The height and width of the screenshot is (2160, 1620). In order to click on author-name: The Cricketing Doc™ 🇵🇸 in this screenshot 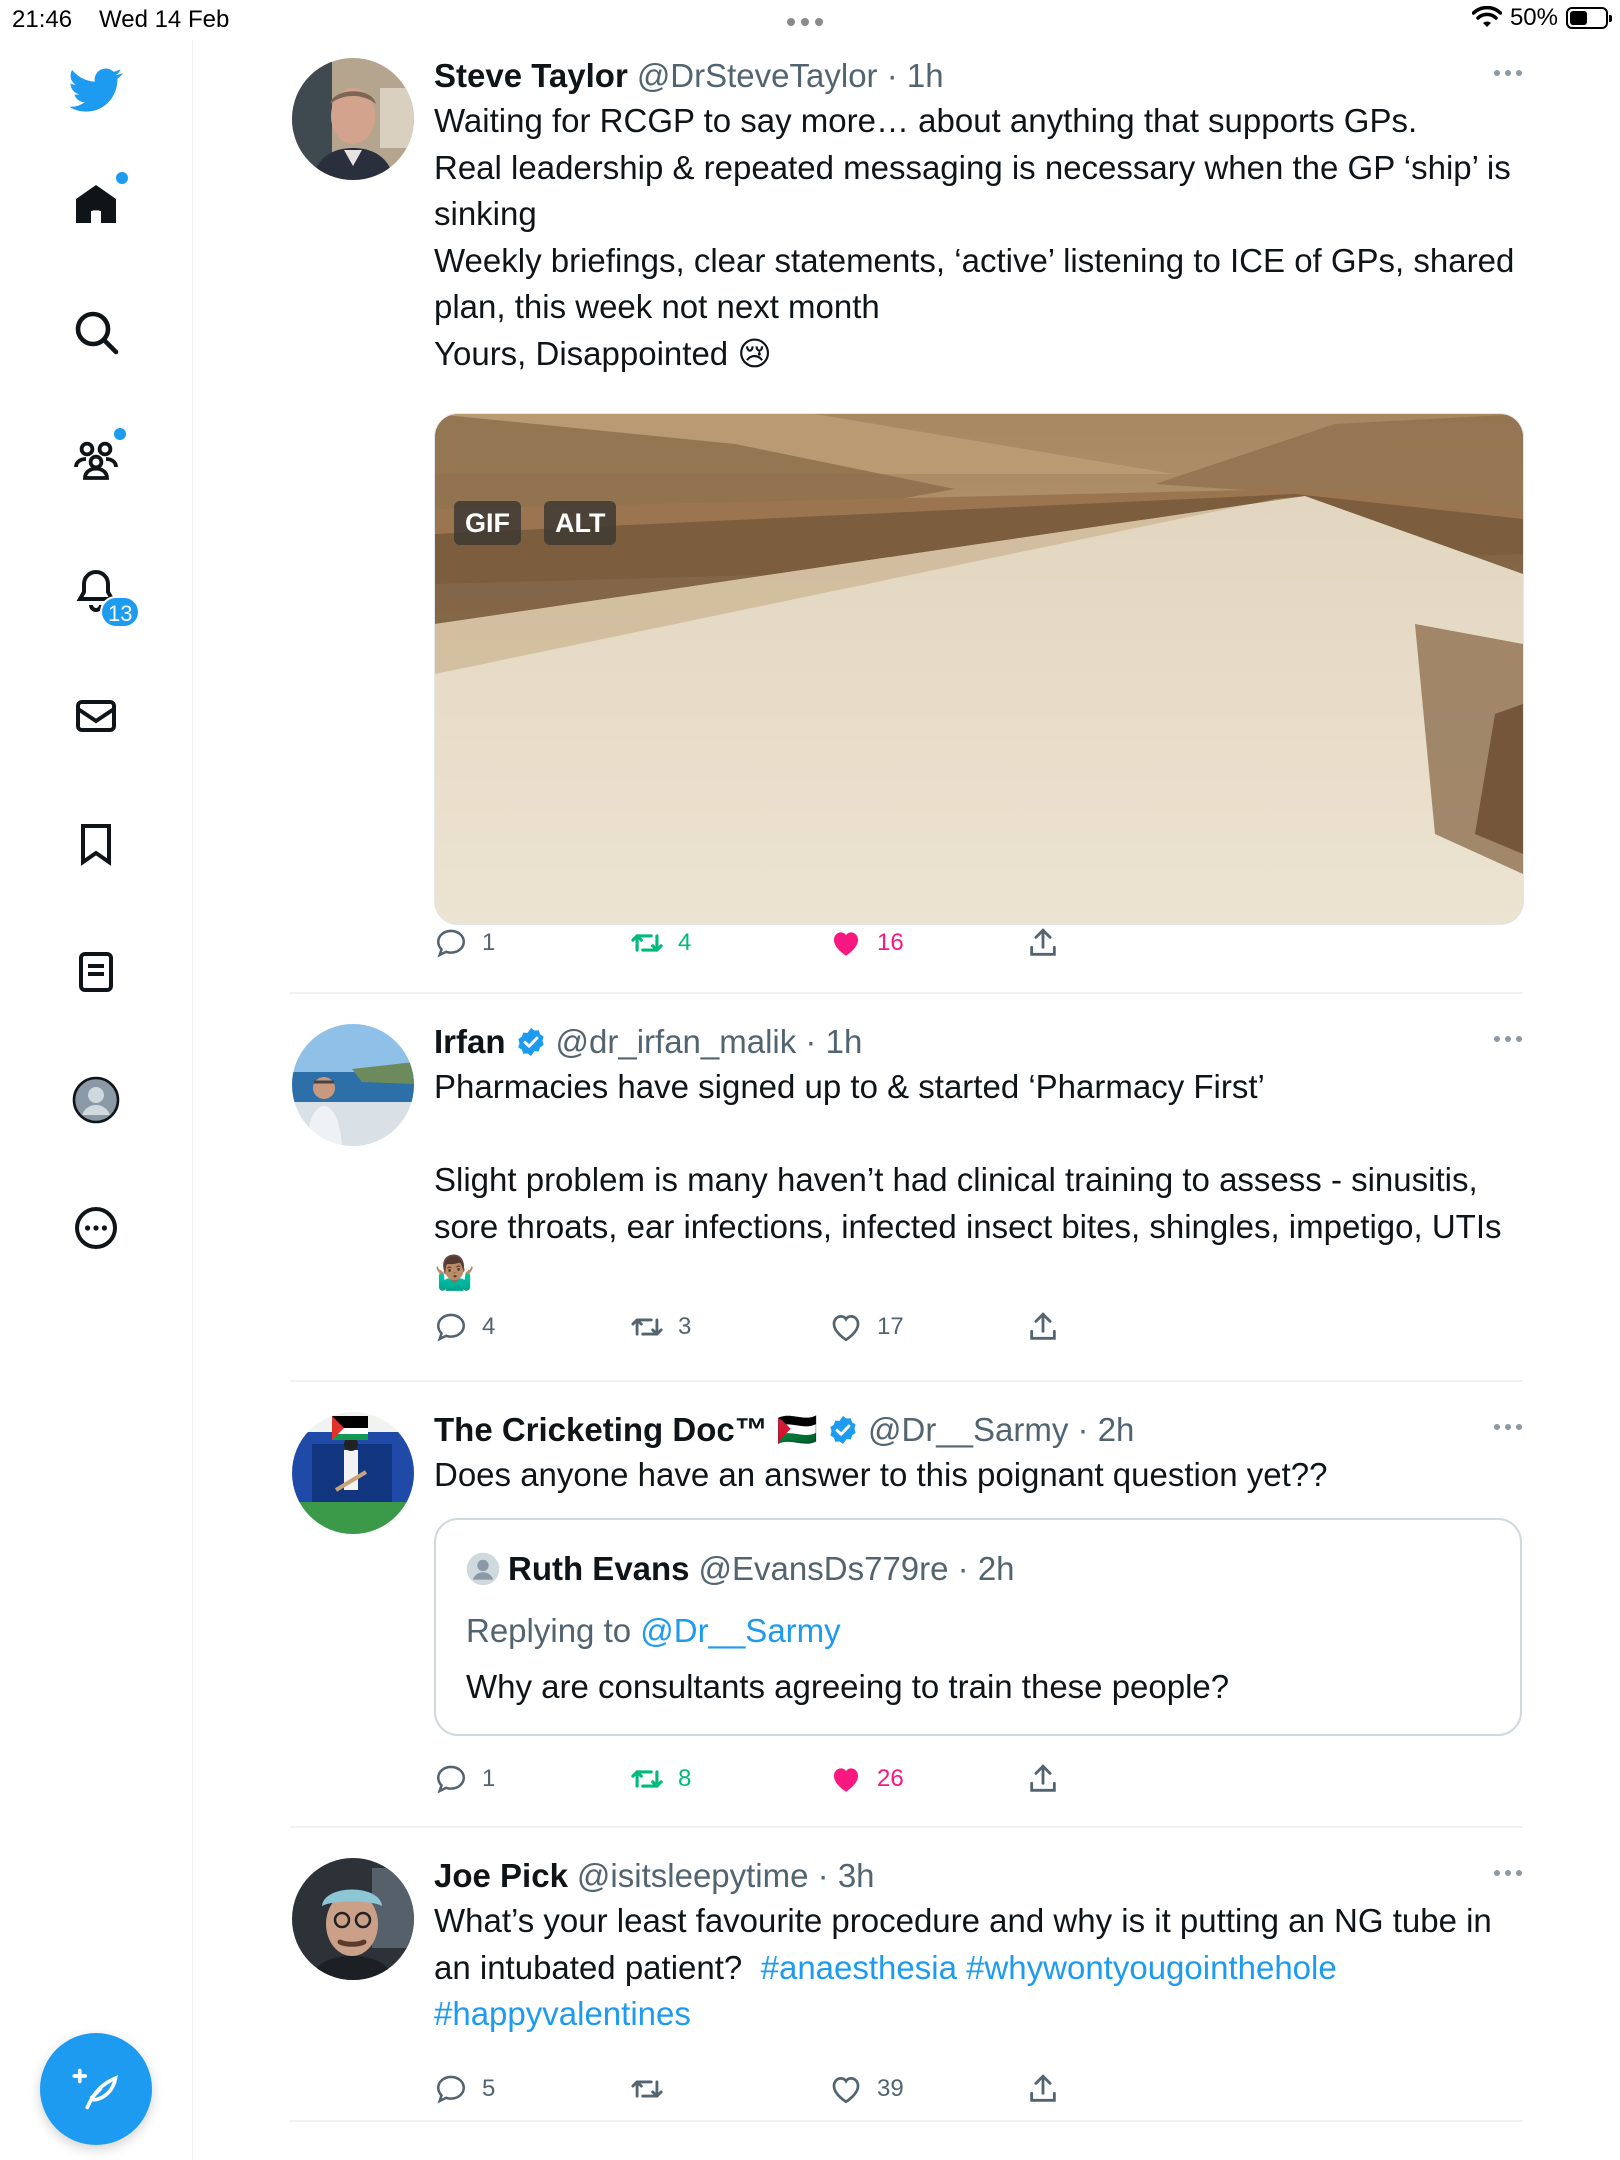, I will do `click(626, 1430)`.